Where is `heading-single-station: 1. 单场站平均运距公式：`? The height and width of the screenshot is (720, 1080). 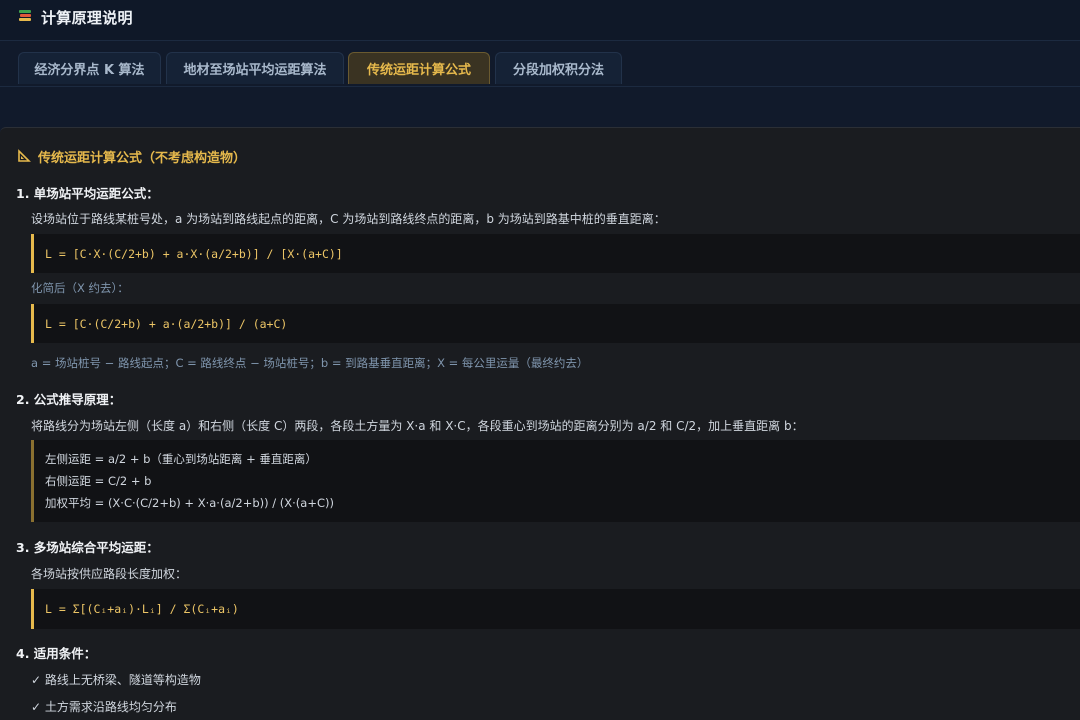
heading-single-station: 1. 单场站平均运距公式： is located at coordinates (87, 193).